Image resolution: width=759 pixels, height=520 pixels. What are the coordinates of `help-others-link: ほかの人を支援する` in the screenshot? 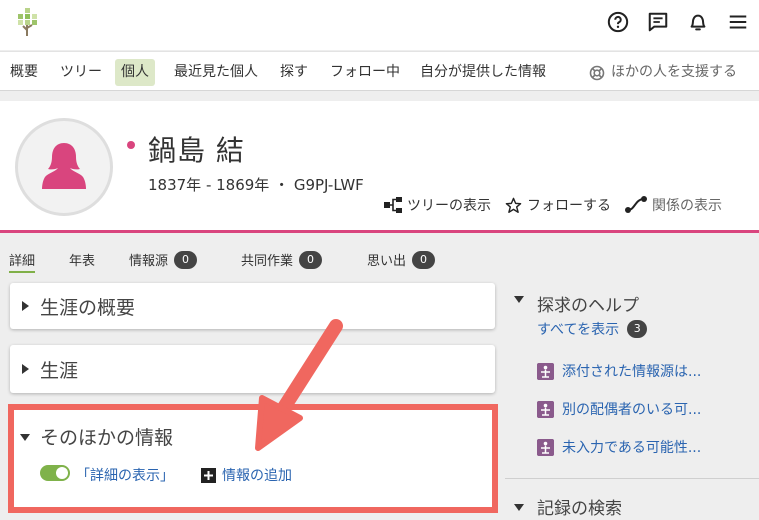 It's located at (663, 72).